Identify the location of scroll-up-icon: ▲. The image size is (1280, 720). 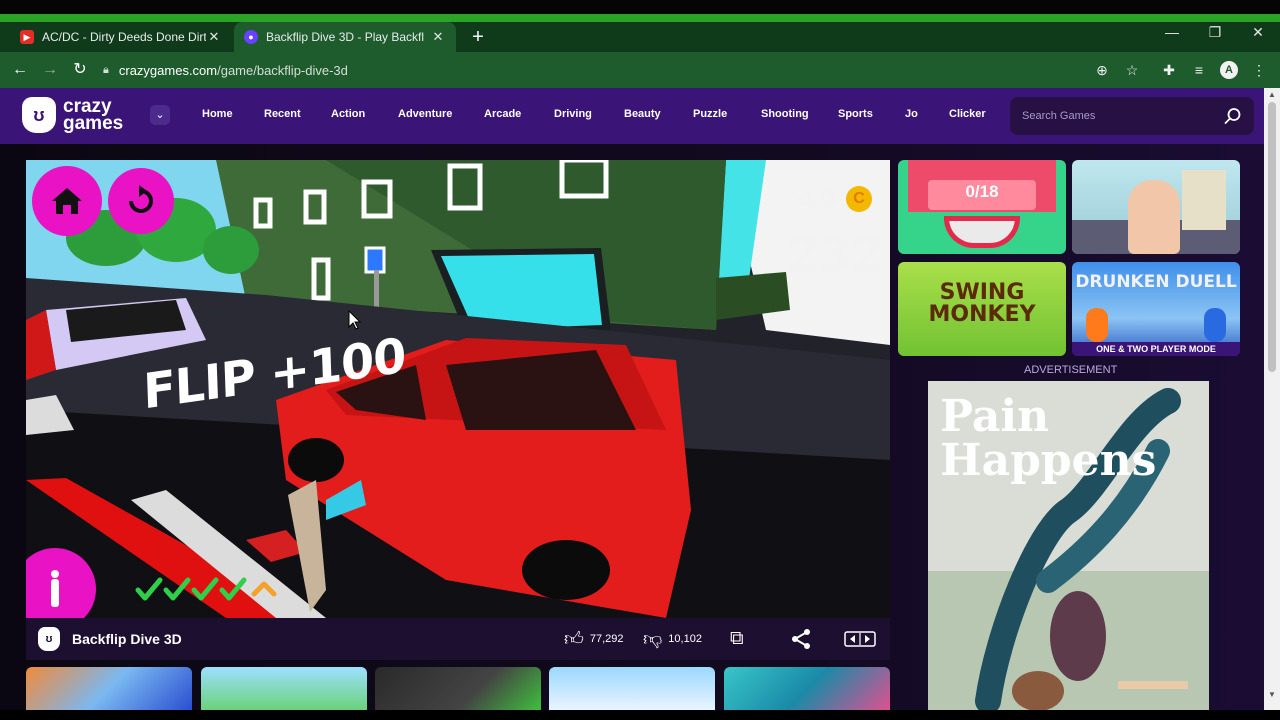
(1272, 94).